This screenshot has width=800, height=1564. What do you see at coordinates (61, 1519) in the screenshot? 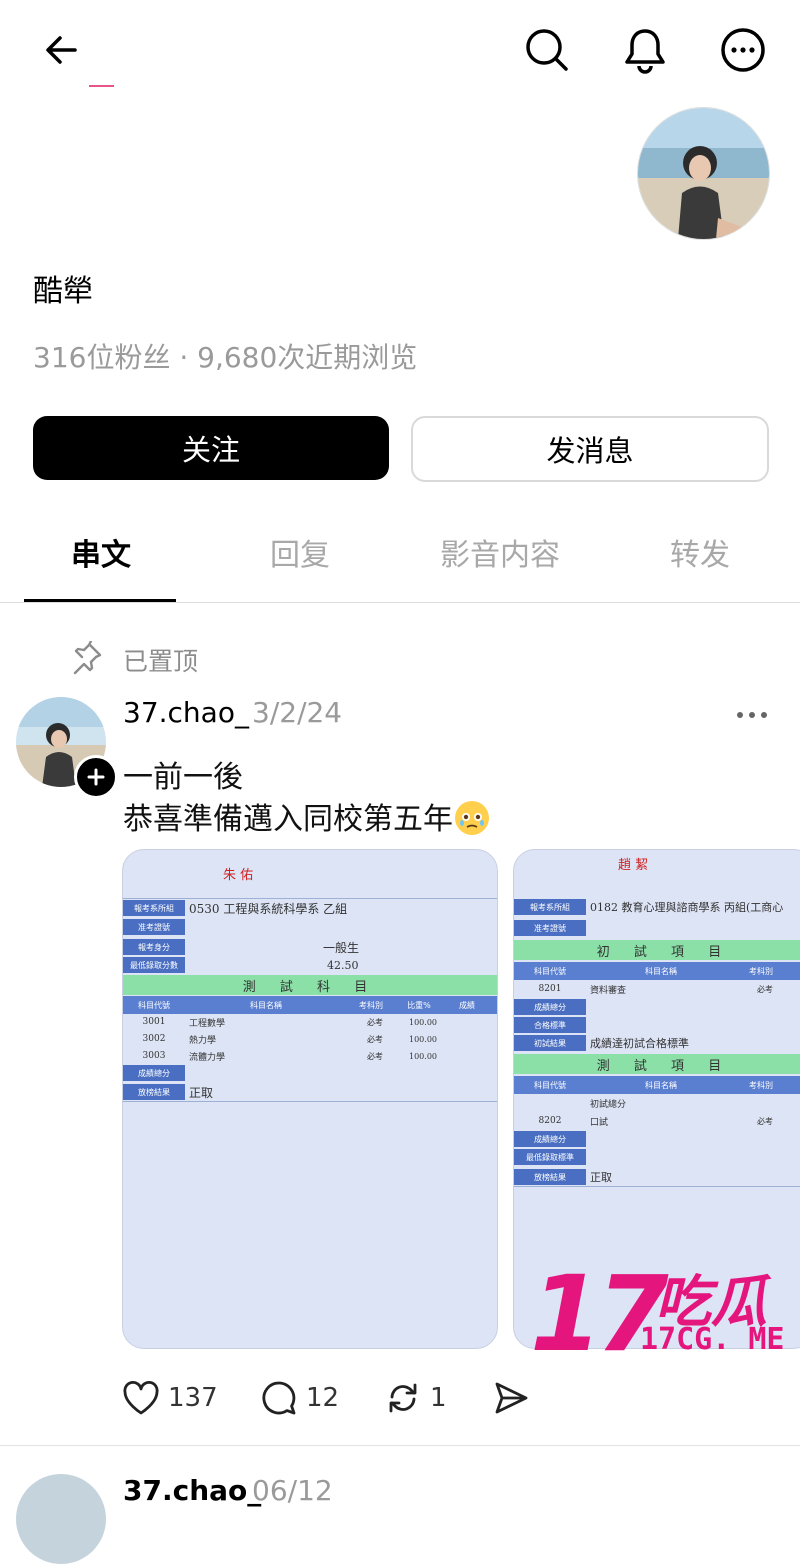
I see `next-post-avatar` at bounding box center [61, 1519].